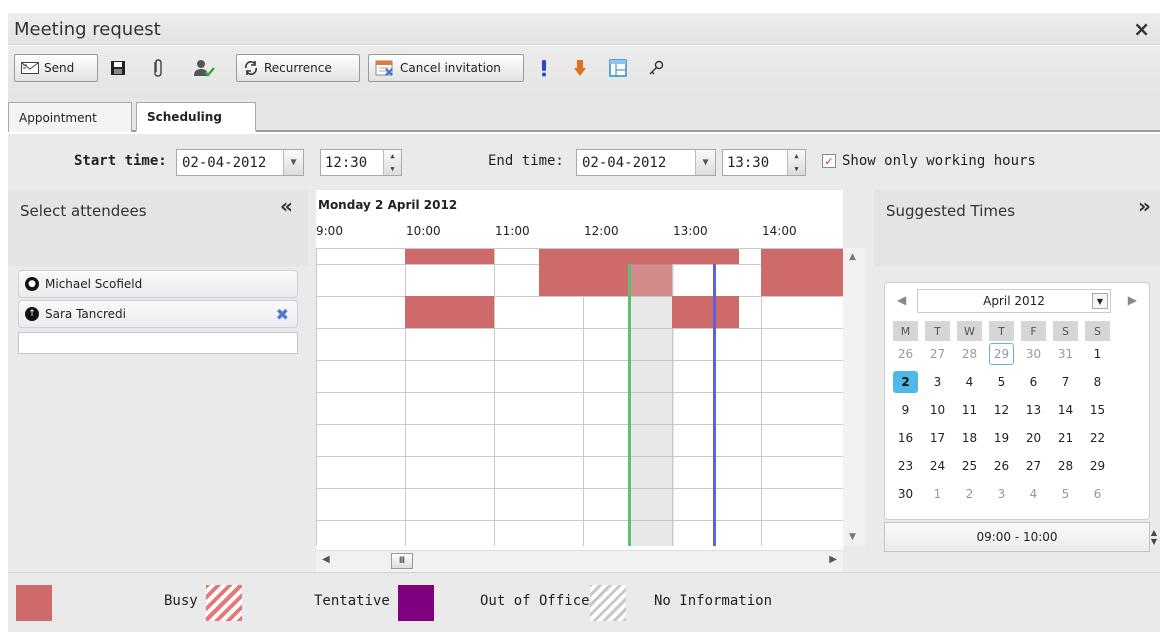 The image size is (1167, 635). What do you see at coordinates (764, 162) in the screenshot?
I see `end-time-stepper: 13:30 ▲ ▼` at bounding box center [764, 162].